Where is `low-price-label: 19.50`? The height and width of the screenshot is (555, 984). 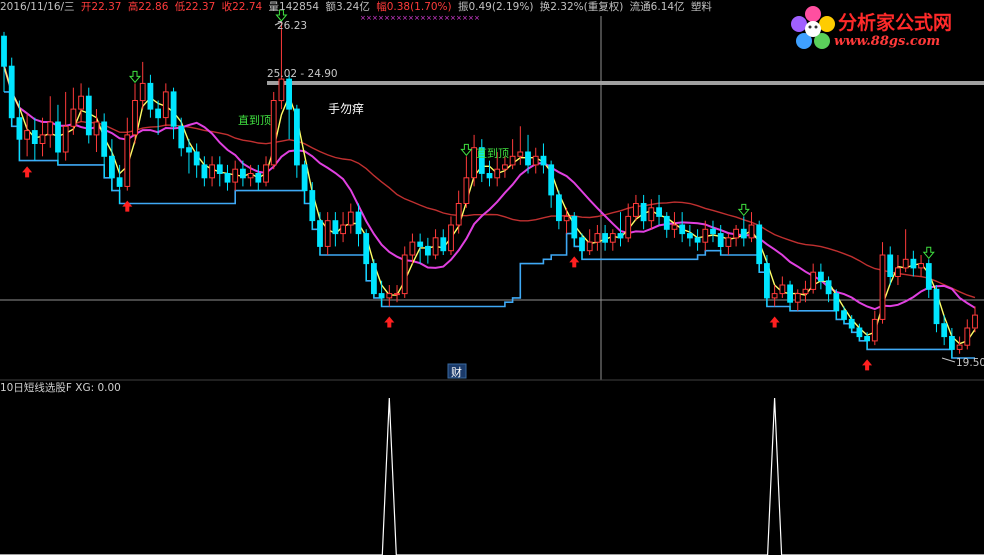 low-price-label: 19.50 is located at coordinates (970, 363).